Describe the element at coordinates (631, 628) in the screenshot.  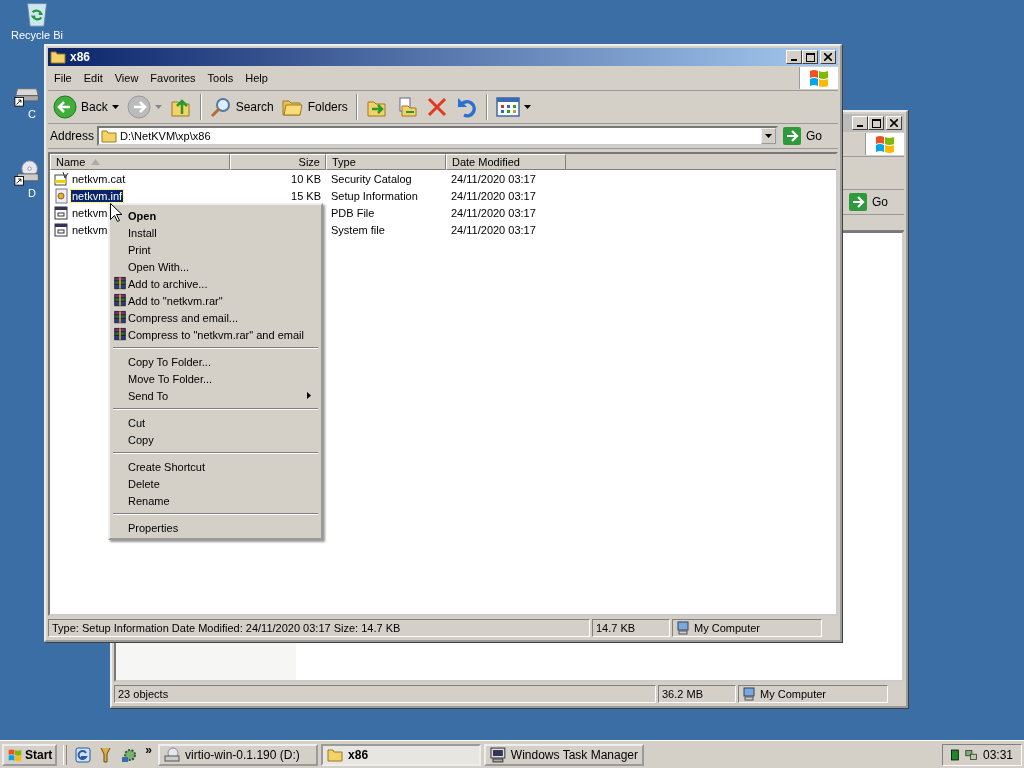
I see `status-size: 14.7 KB` at that location.